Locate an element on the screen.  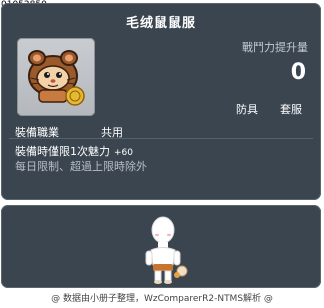
item-name: 毛绒鼠鼠服 is located at coordinates (160, 23).